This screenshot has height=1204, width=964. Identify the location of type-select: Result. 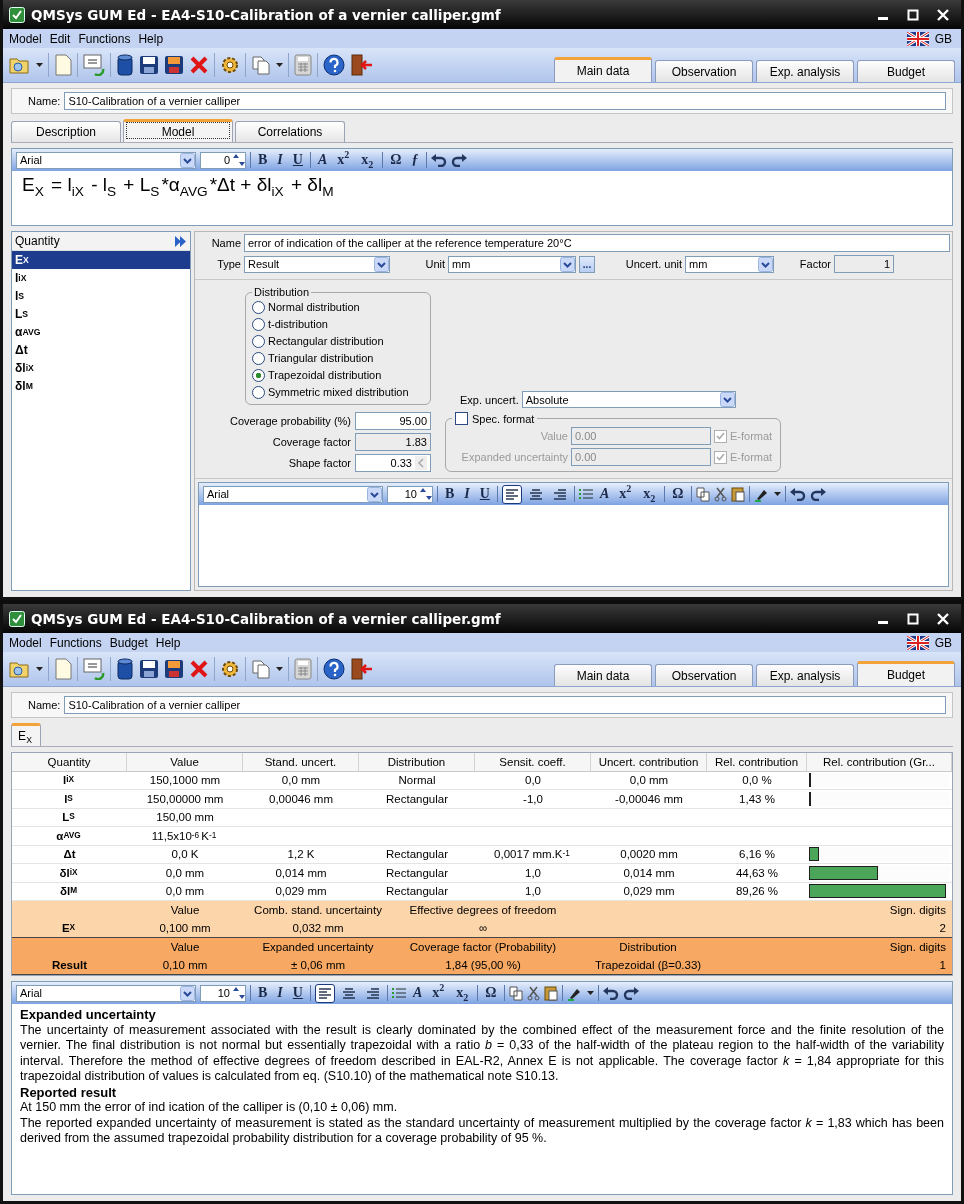
(317, 264).